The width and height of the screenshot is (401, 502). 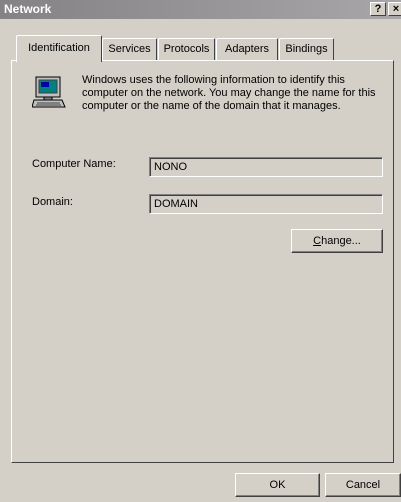 I want to click on cancel-button: Cancel, so click(x=363, y=485).